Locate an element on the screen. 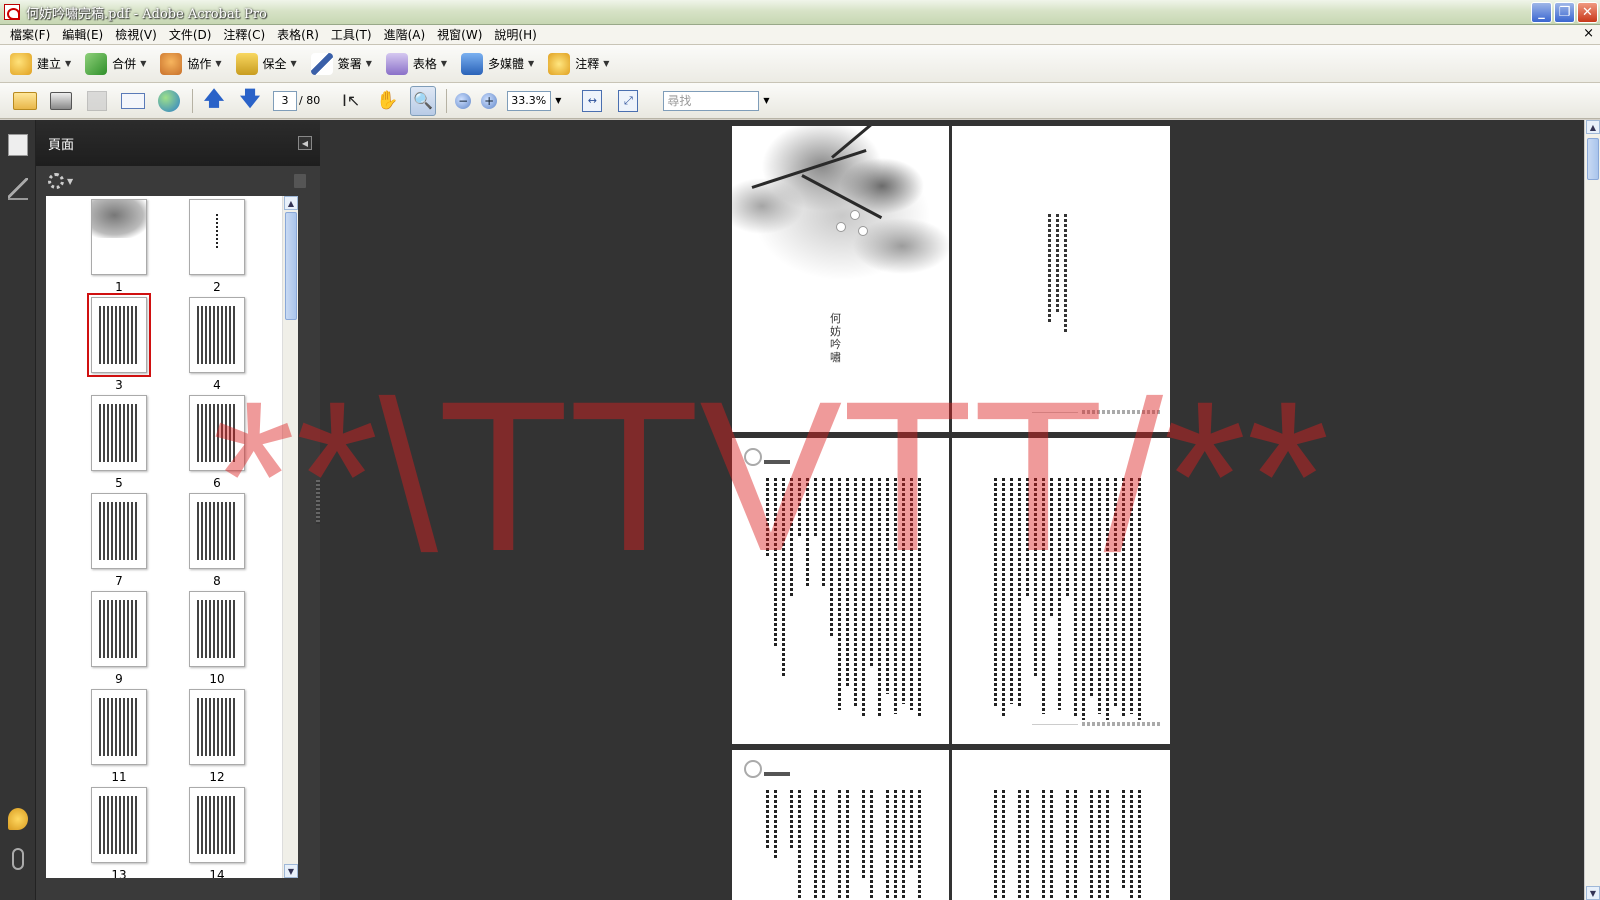 This screenshot has height=900, width=1600. signatures-icon is located at coordinates (18, 189).